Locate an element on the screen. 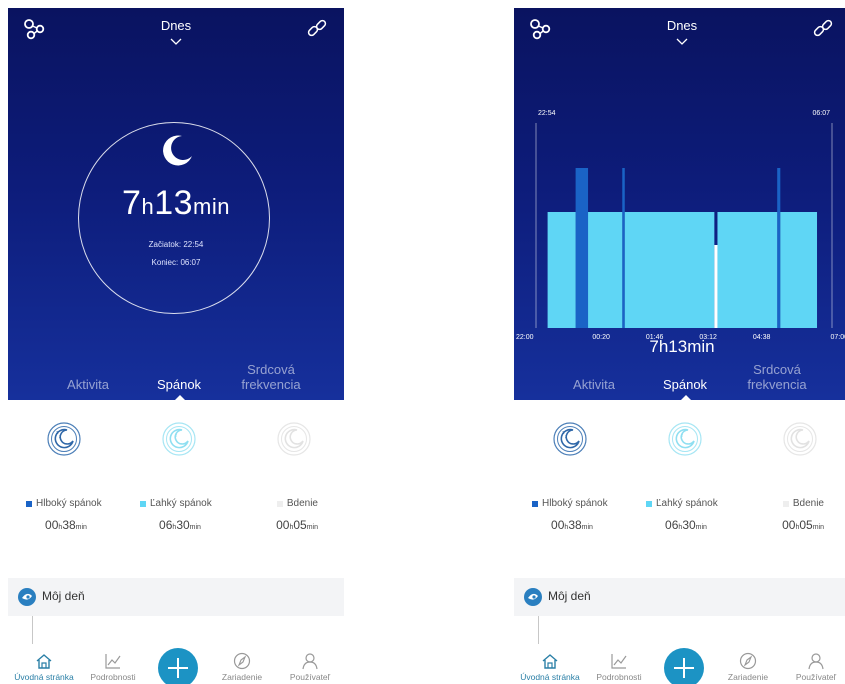  chart-sleep-duration: 7h13min is located at coordinates (682, 346).